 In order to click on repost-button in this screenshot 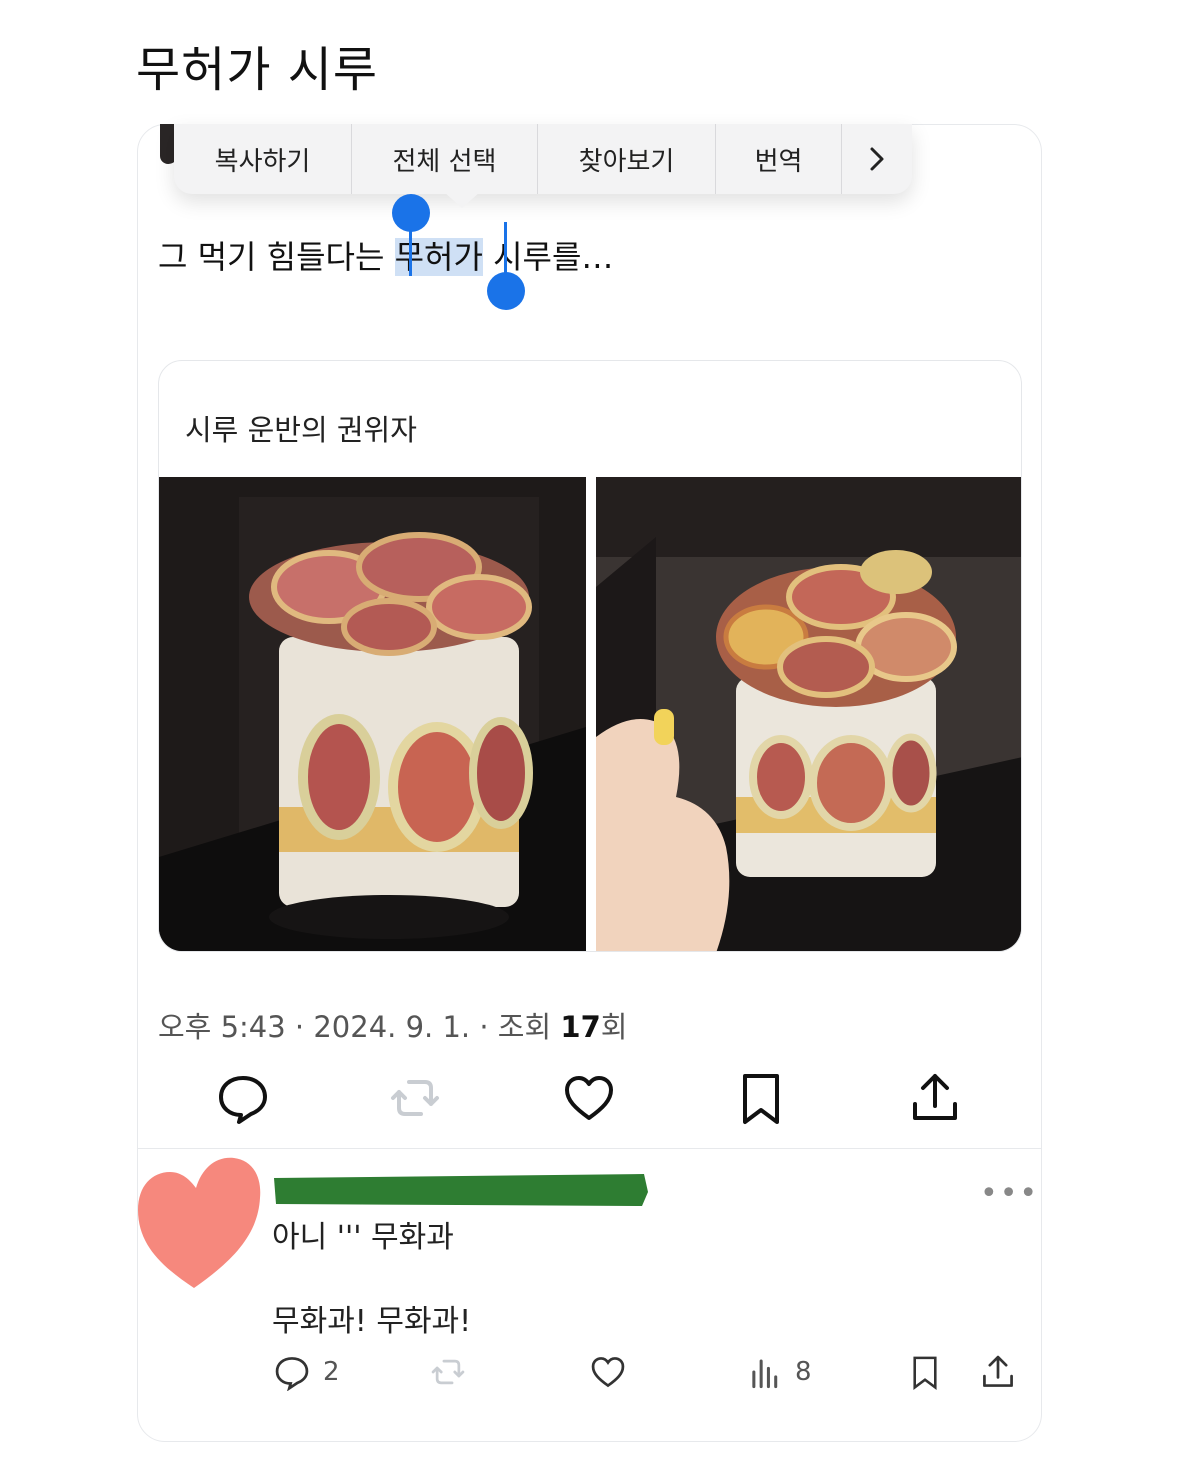, I will do `click(448, 1372)`.